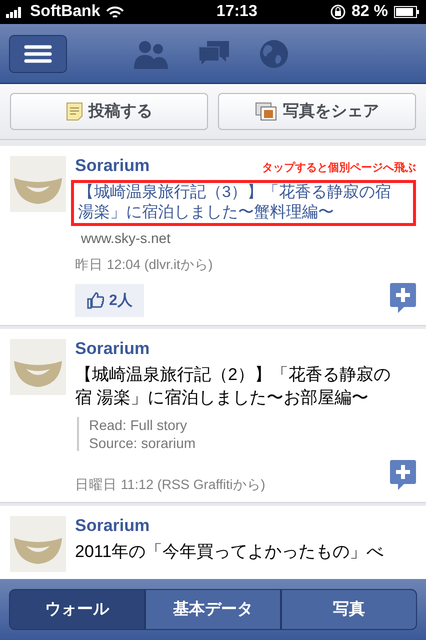  What do you see at coordinates (115, 12) in the screenshot?
I see `wifi-icon` at bounding box center [115, 12].